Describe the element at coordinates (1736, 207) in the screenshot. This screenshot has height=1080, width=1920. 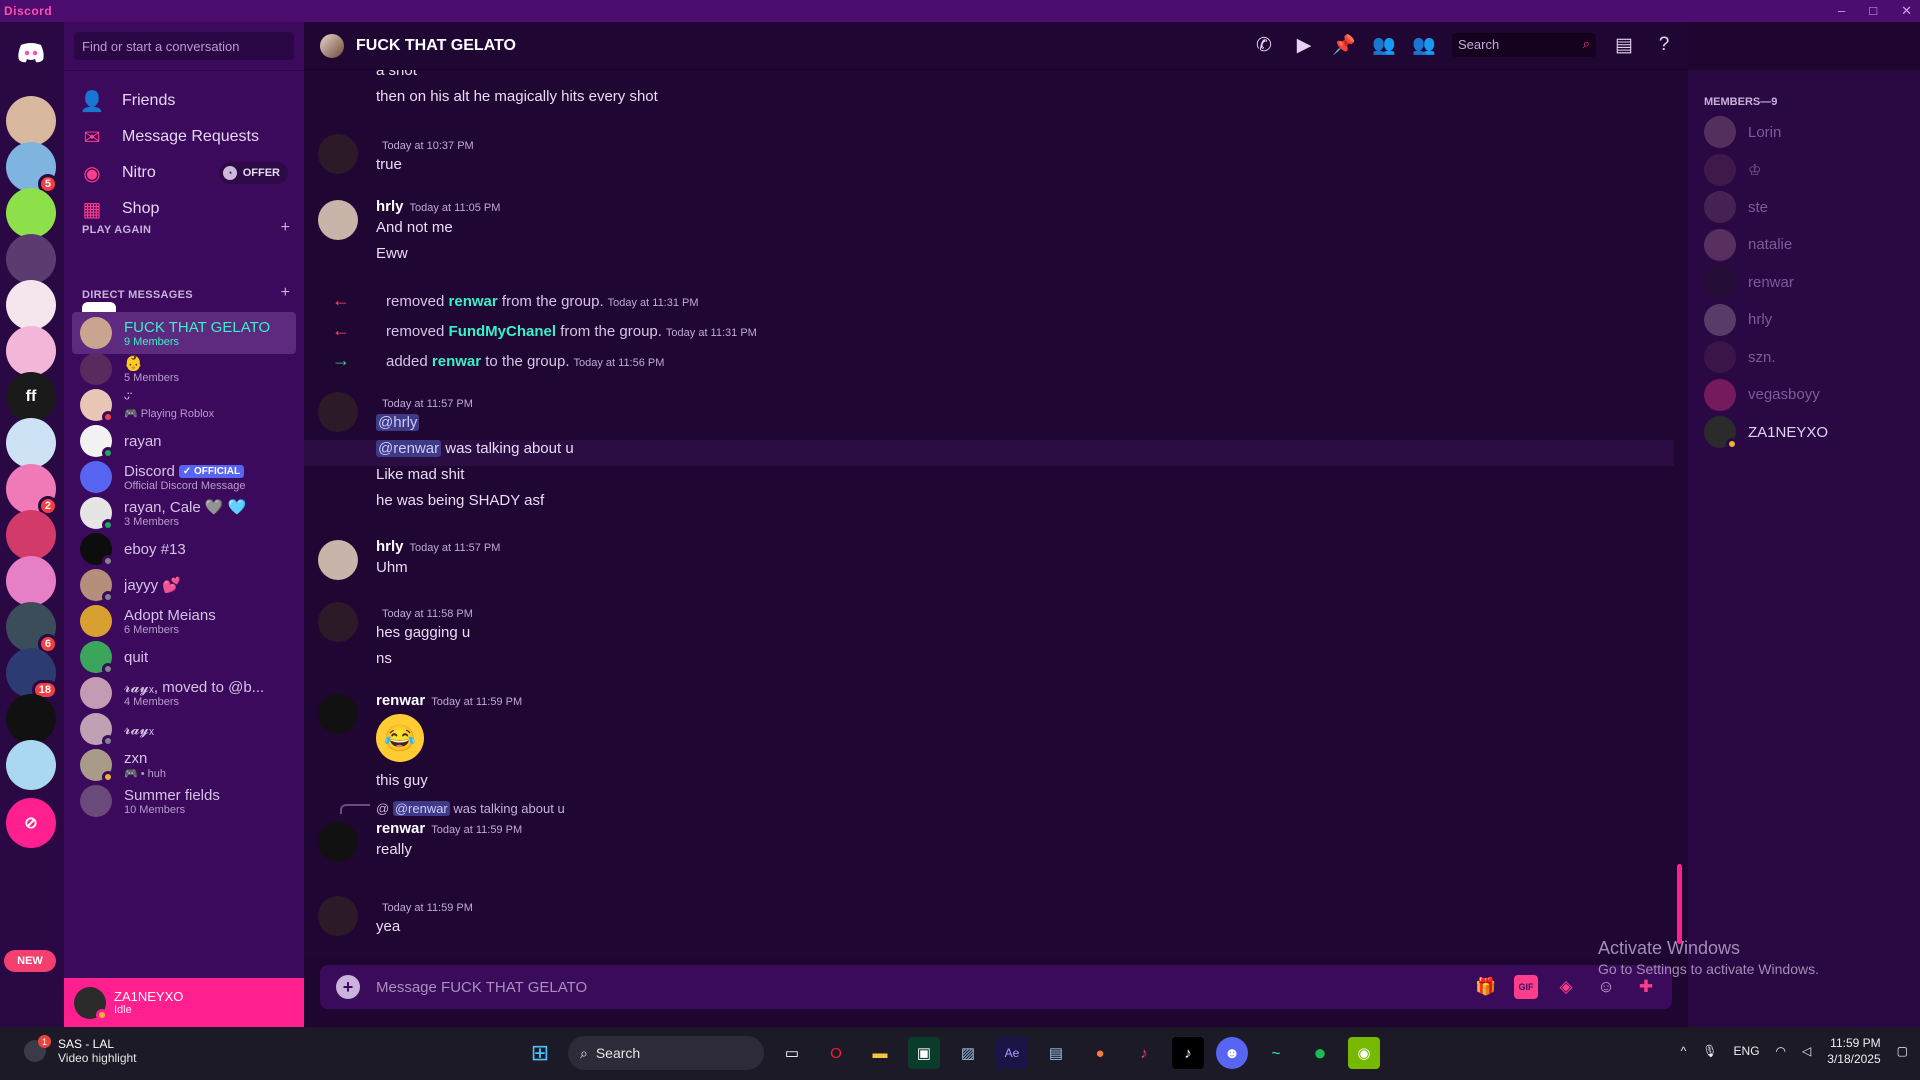
I see `member-item: ste` at that location.